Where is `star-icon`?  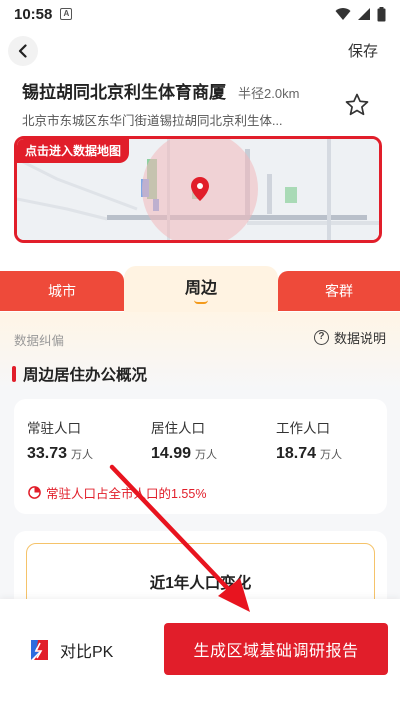 star-icon is located at coordinates (357, 104).